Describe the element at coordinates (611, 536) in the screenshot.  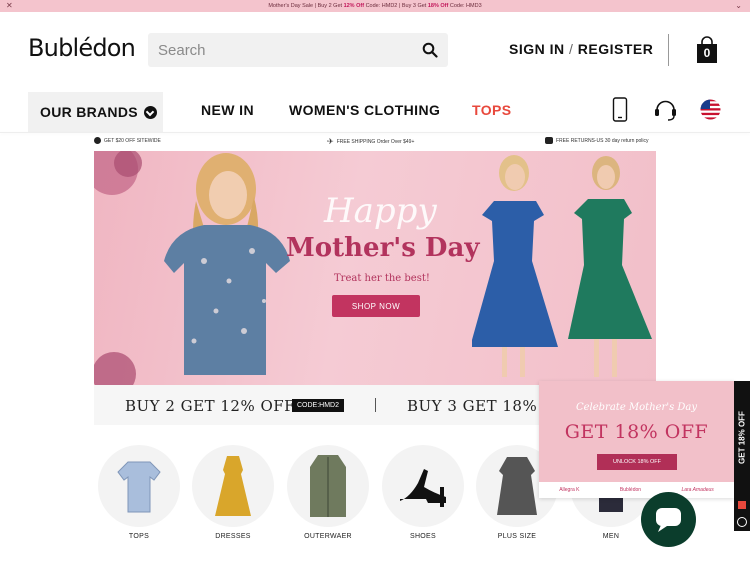
I see `category-label: MEN` at that location.